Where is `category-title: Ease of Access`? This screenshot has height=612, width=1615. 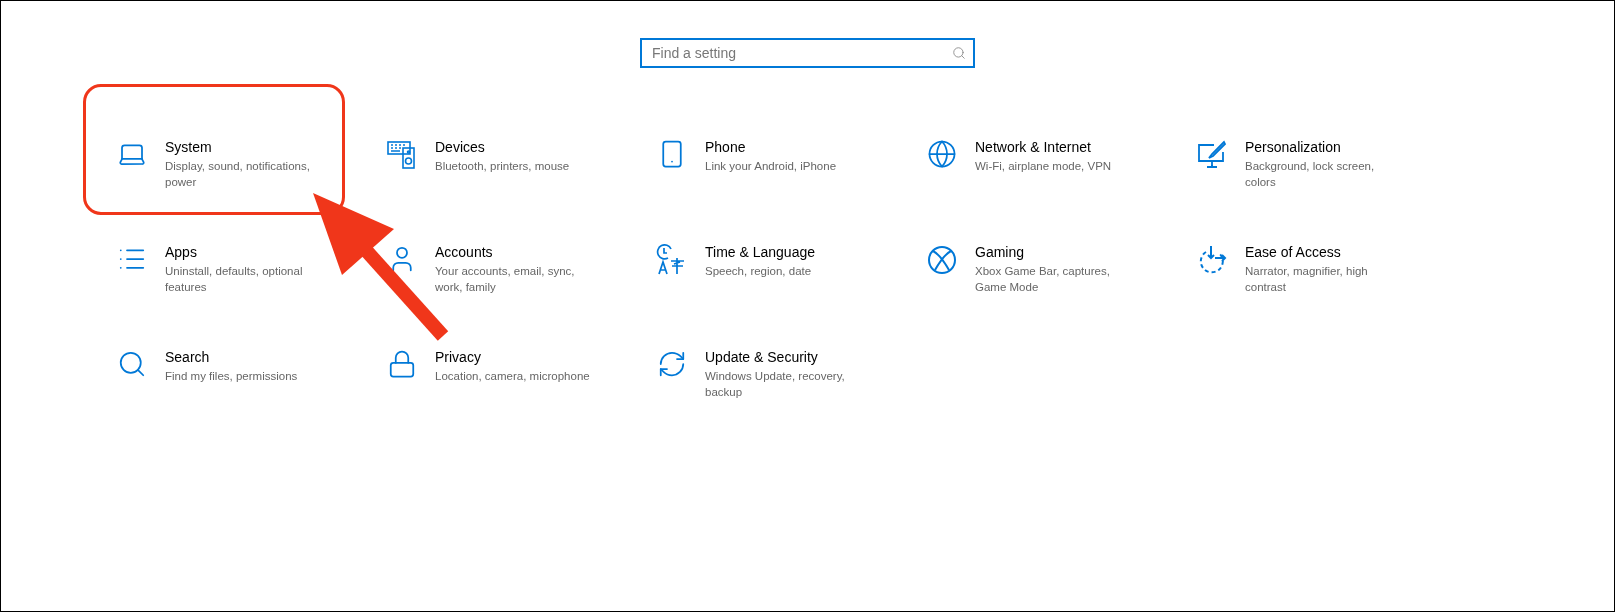 category-title: Ease of Access is located at coordinates (1293, 252).